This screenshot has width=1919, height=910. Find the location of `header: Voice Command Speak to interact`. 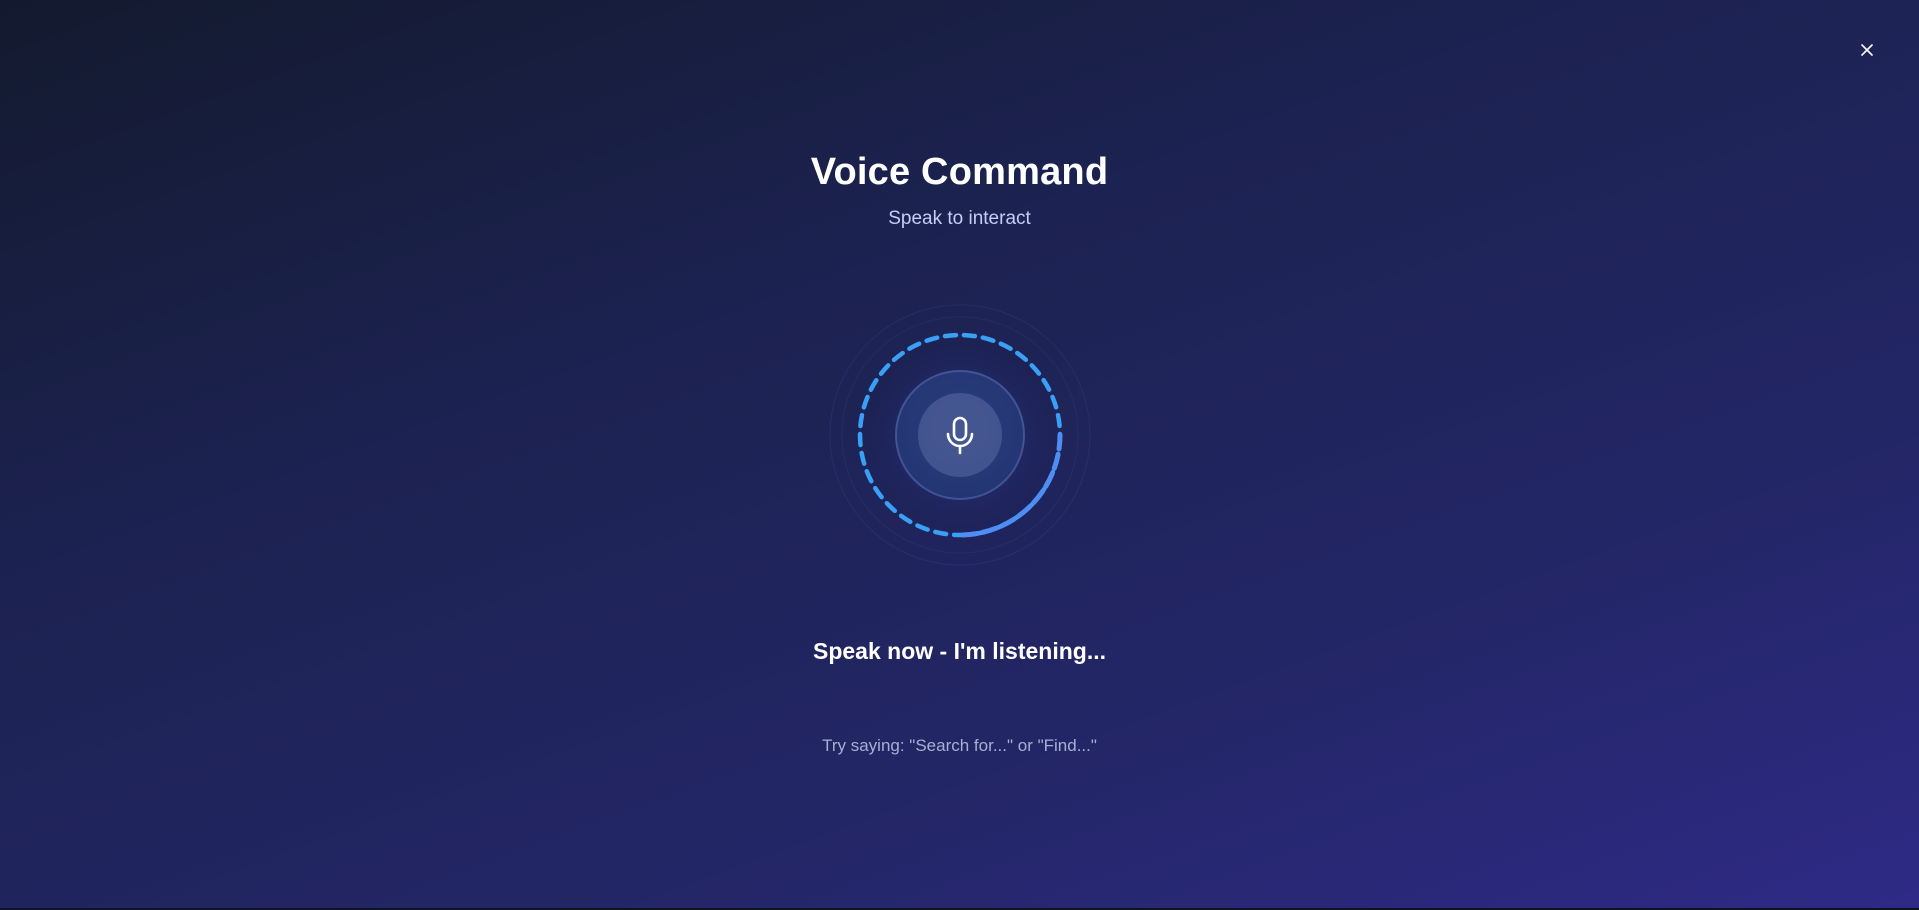

header: Voice Command Speak to interact is located at coordinates (959, 188).